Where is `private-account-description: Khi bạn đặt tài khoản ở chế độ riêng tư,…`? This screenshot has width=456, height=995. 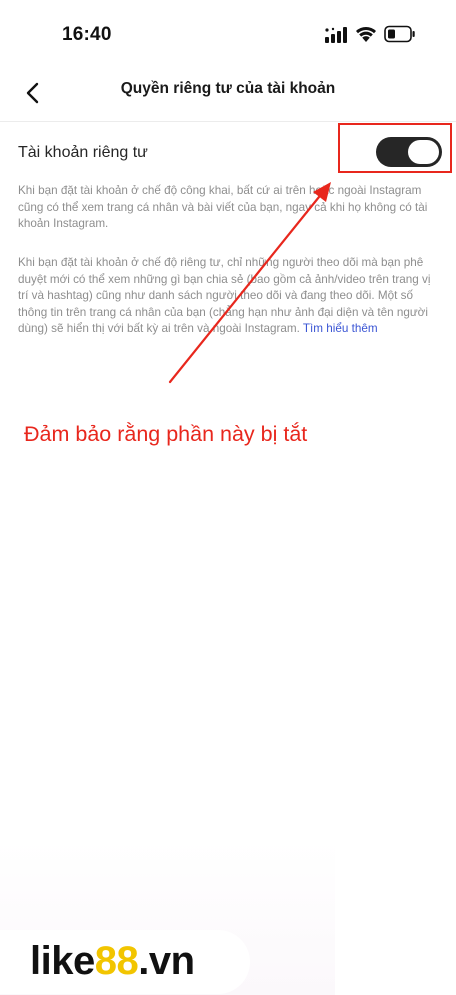
private-account-description: Khi bạn đặt tài khoản ở chế độ riêng tư,… is located at coordinates (230, 296).